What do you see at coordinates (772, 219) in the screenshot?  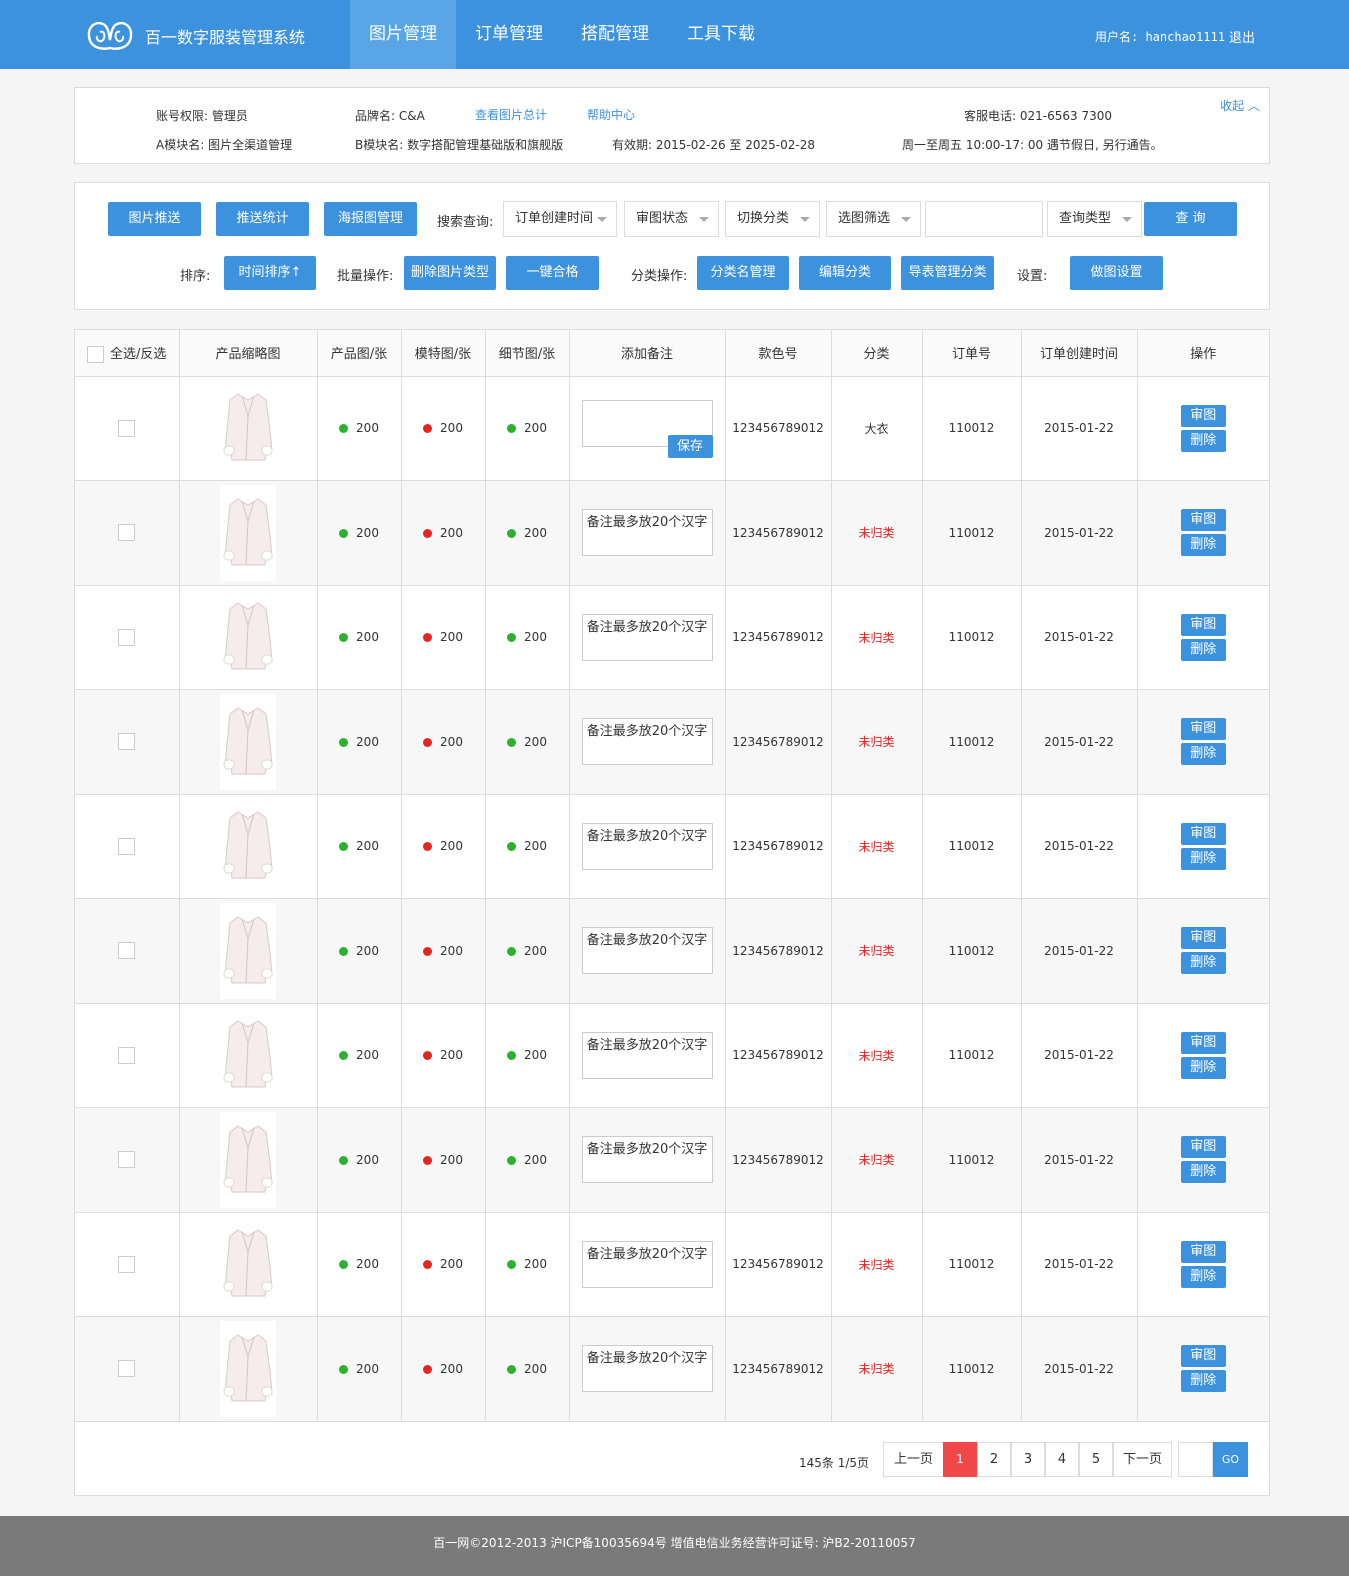 I see `switch-category-select: 切换分类` at bounding box center [772, 219].